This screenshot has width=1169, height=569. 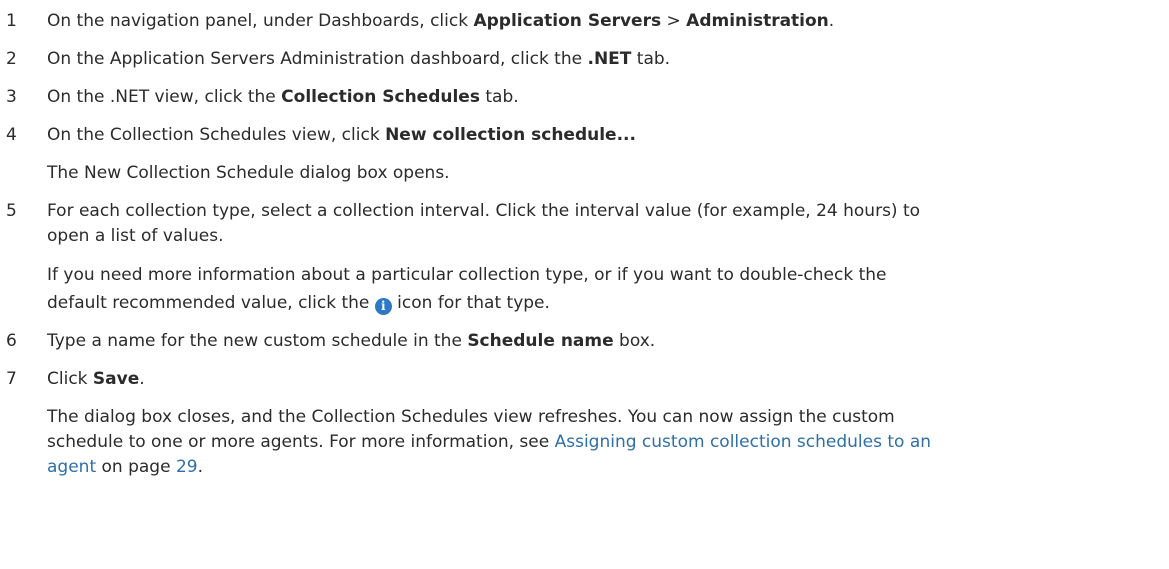 What do you see at coordinates (603, 467) in the screenshot?
I see `step-7-note-line-3: agent on page 29.` at bounding box center [603, 467].